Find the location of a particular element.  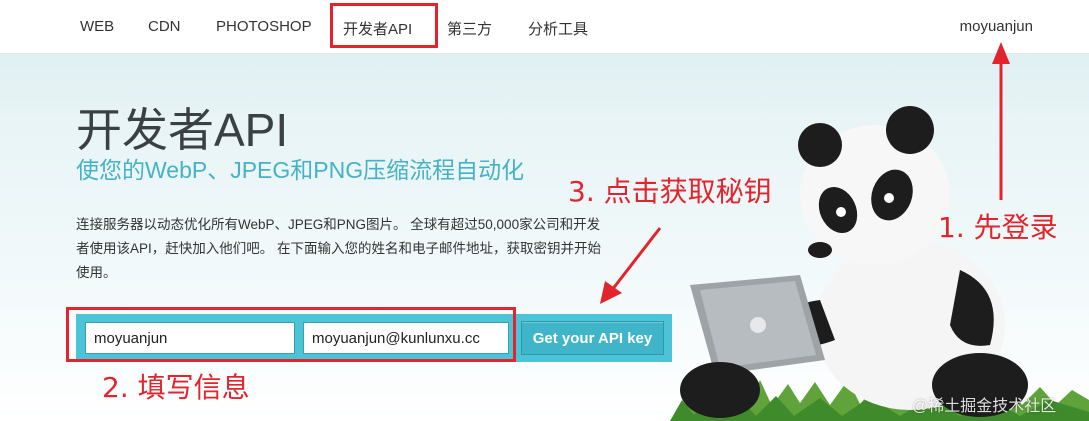

nav-item-photoshop: PHOTOSHOP is located at coordinates (264, 26).